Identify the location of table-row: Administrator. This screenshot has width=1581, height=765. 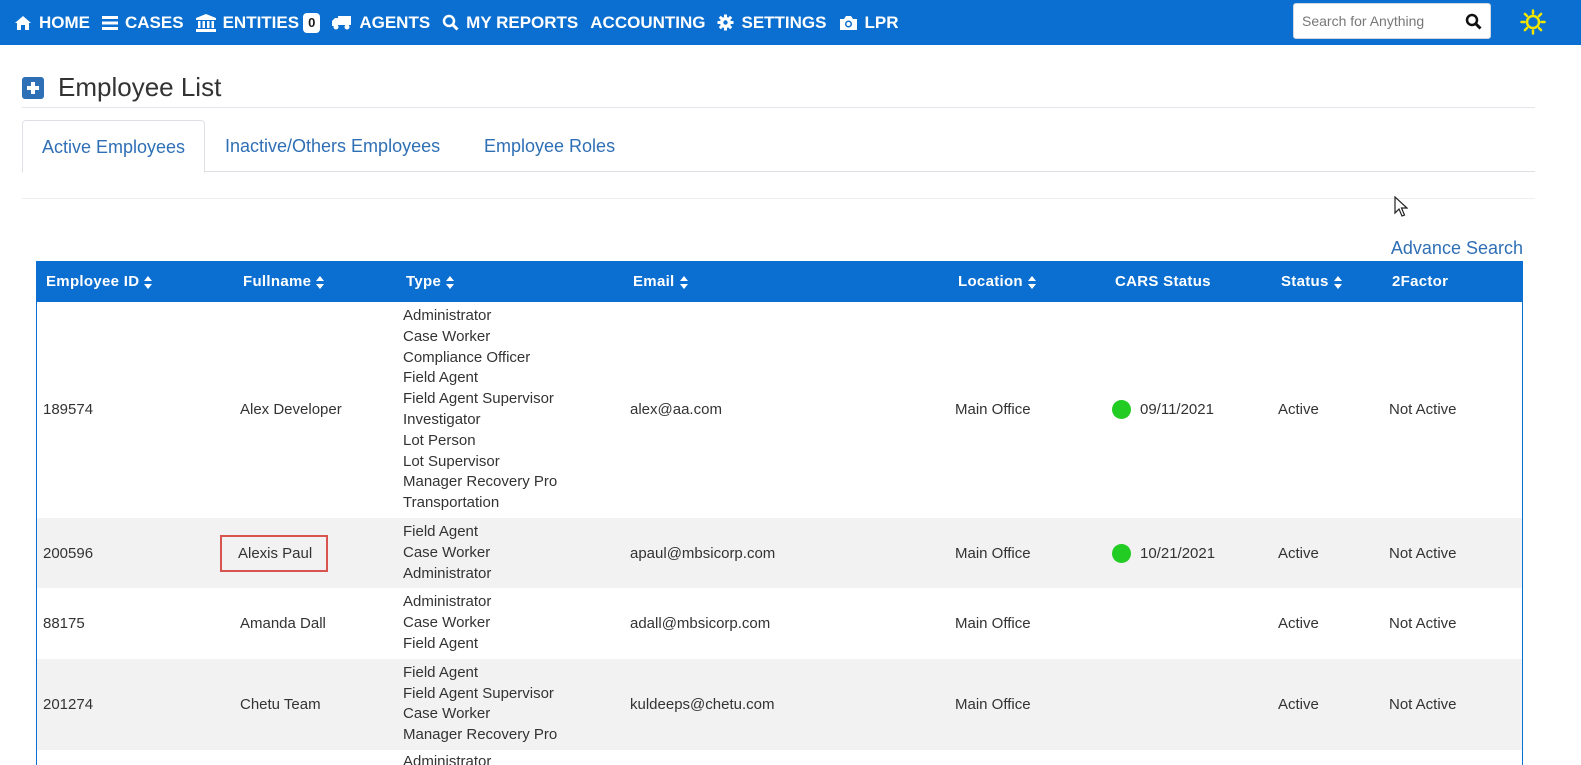
(779, 757).